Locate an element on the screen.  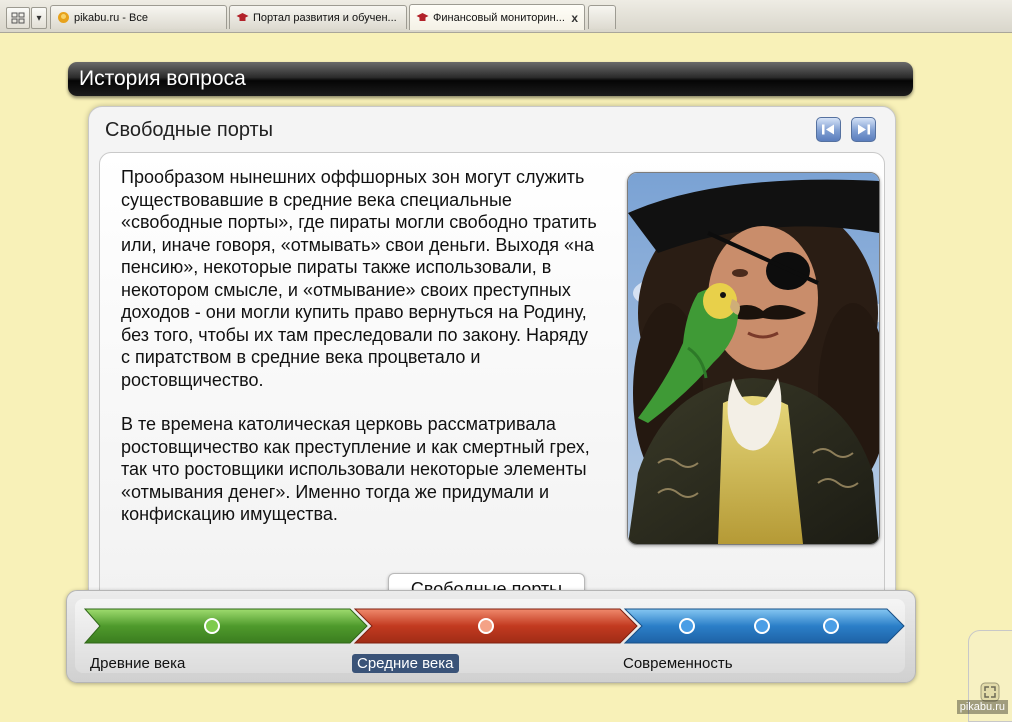
new-tab-button is located at coordinates (602, 17).